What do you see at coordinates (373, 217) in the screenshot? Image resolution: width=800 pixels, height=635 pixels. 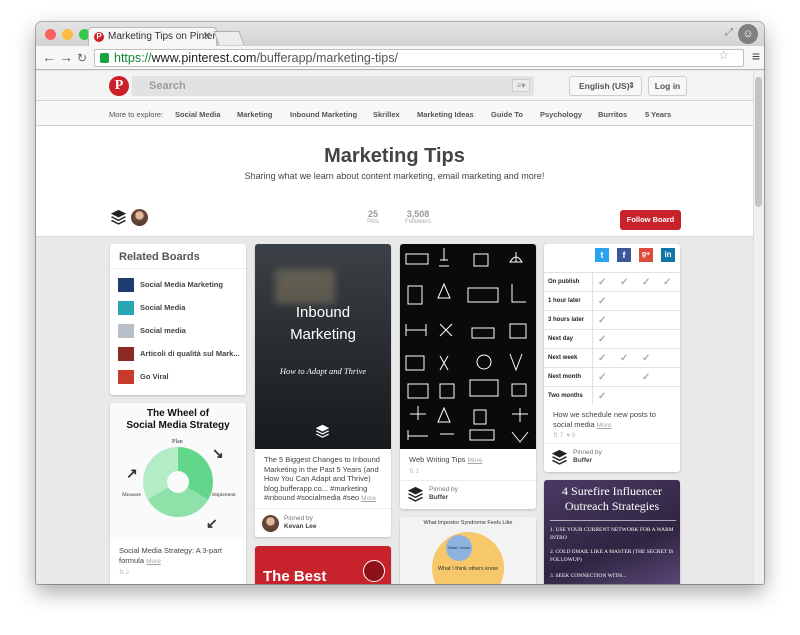 I see `pins-stat: 25 Pins` at bounding box center [373, 217].